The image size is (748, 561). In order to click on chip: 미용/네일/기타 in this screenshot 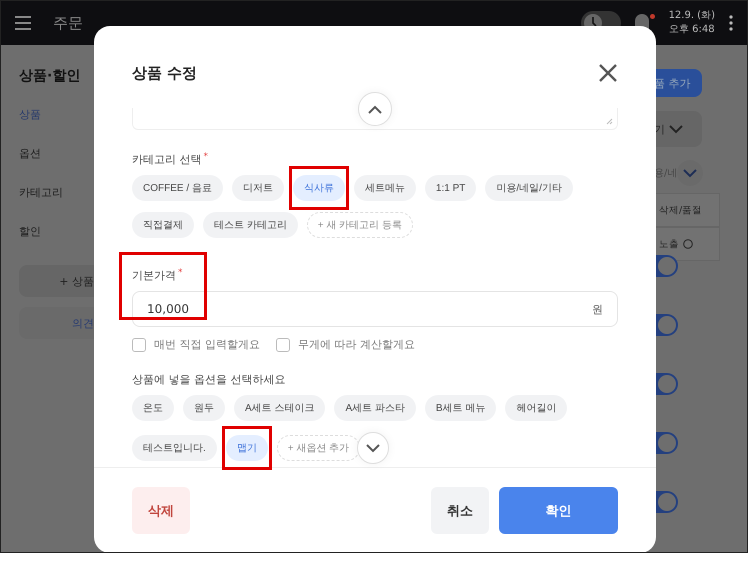, I will do `click(529, 188)`.